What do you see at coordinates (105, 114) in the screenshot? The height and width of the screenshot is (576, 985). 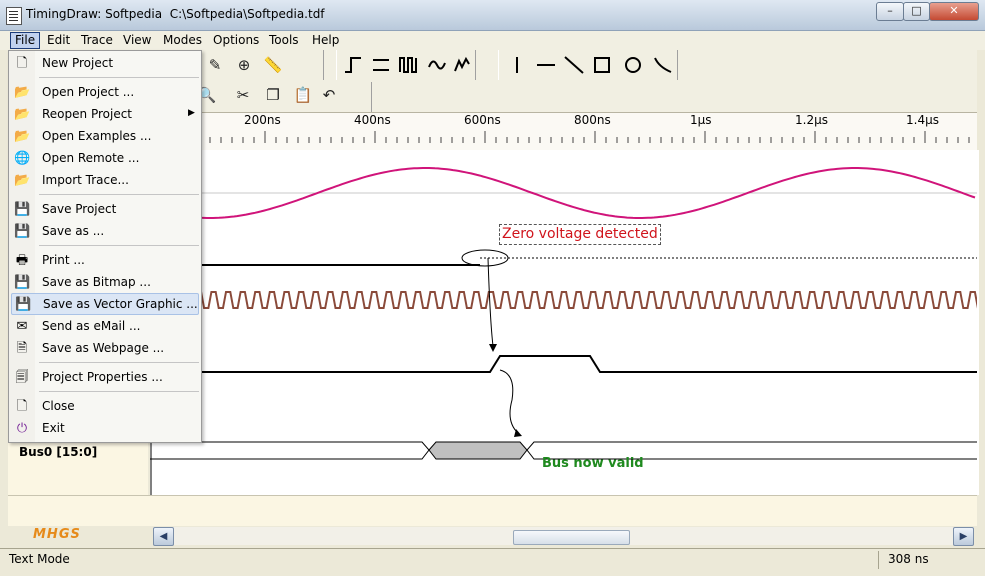 I see `menu-item-reopen-project: 📂 Reopen Project ▶` at bounding box center [105, 114].